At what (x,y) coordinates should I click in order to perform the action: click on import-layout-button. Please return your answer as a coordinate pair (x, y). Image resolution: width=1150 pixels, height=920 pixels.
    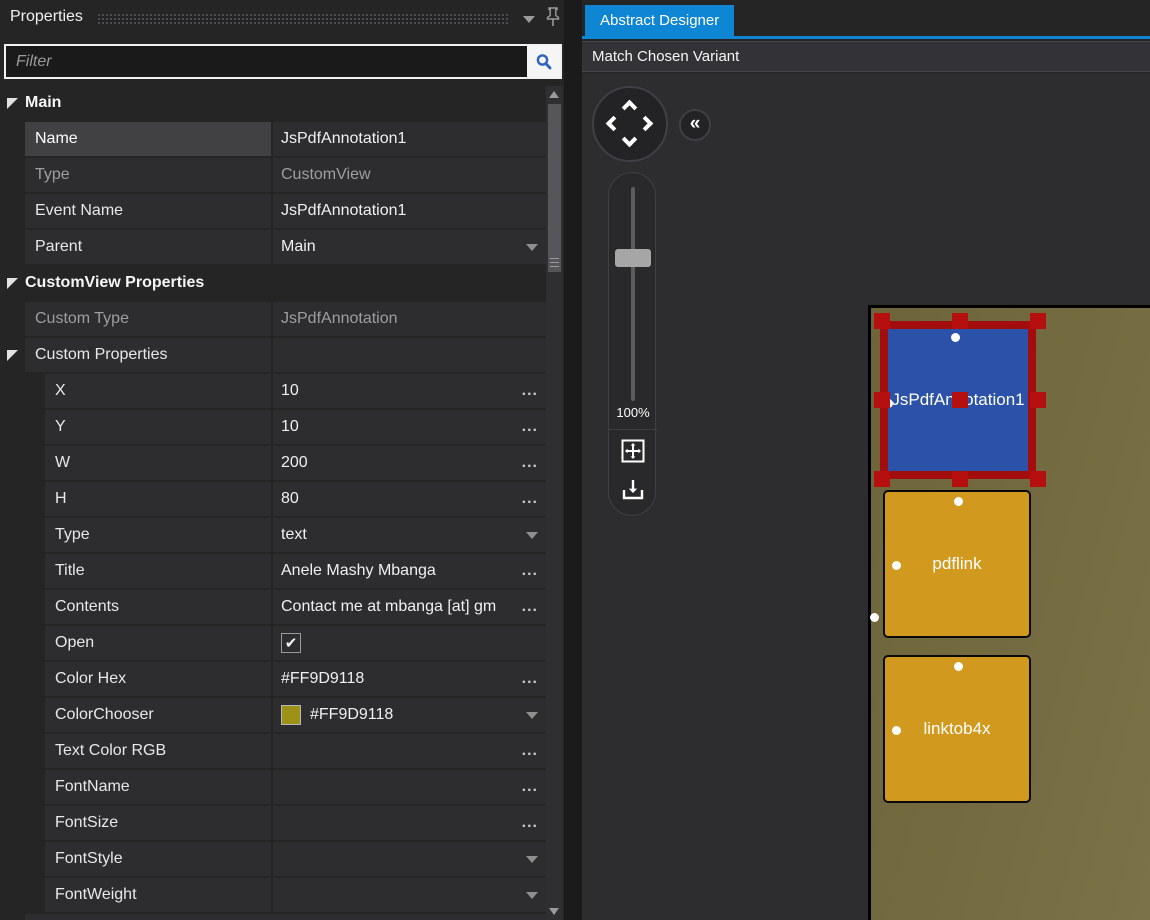
    Looking at the image, I should click on (633, 489).